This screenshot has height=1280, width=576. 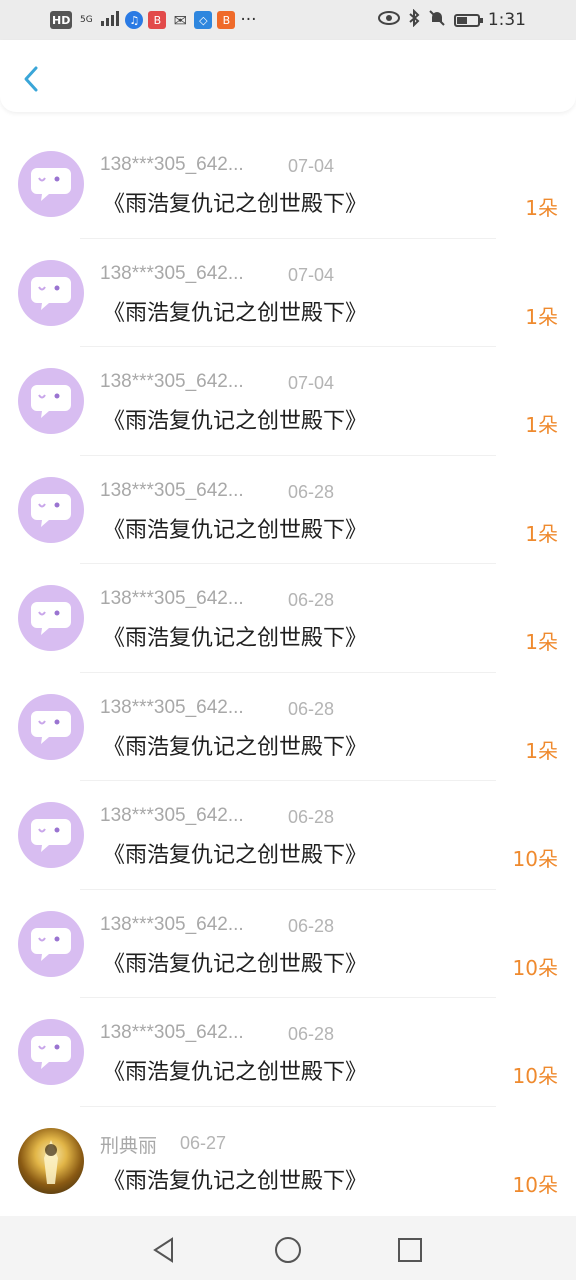 What do you see at coordinates (157, 20) in the screenshot?
I see `app-notification-icon: B` at bounding box center [157, 20].